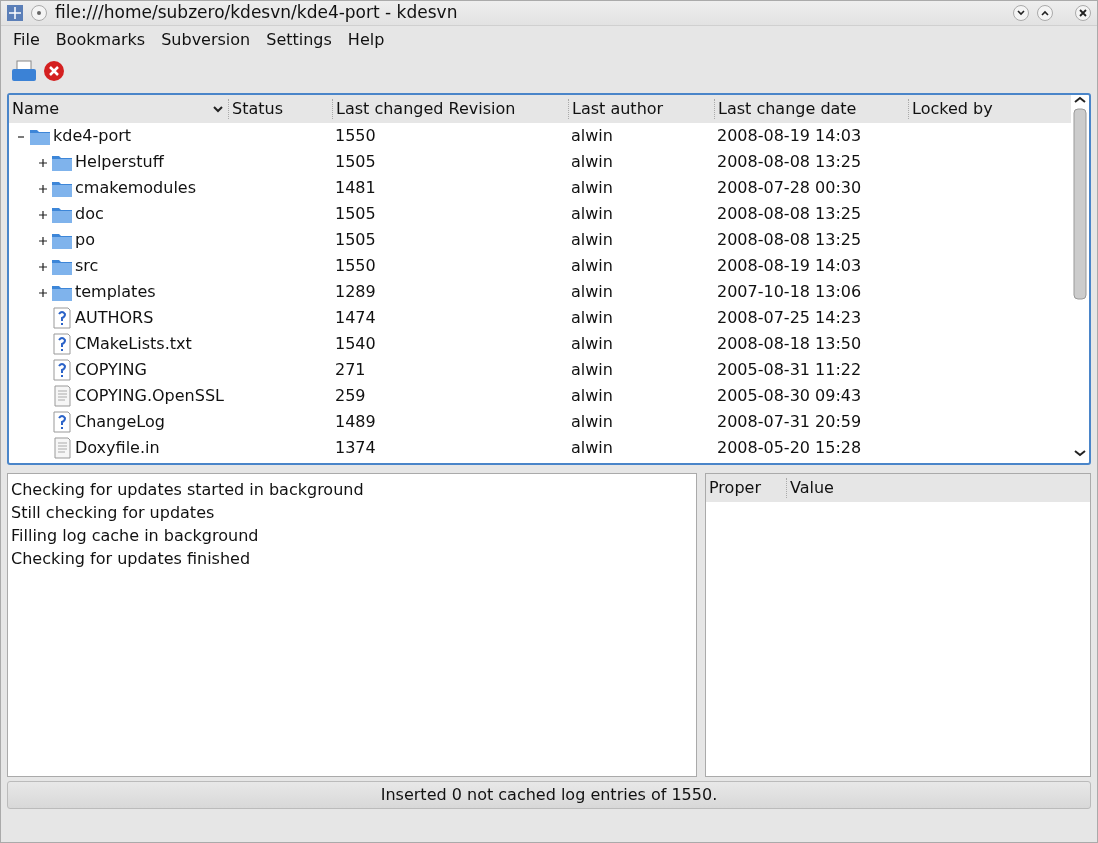  Describe the element at coordinates (92, 136) in the screenshot. I see `file-name: kde4-port` at that location.